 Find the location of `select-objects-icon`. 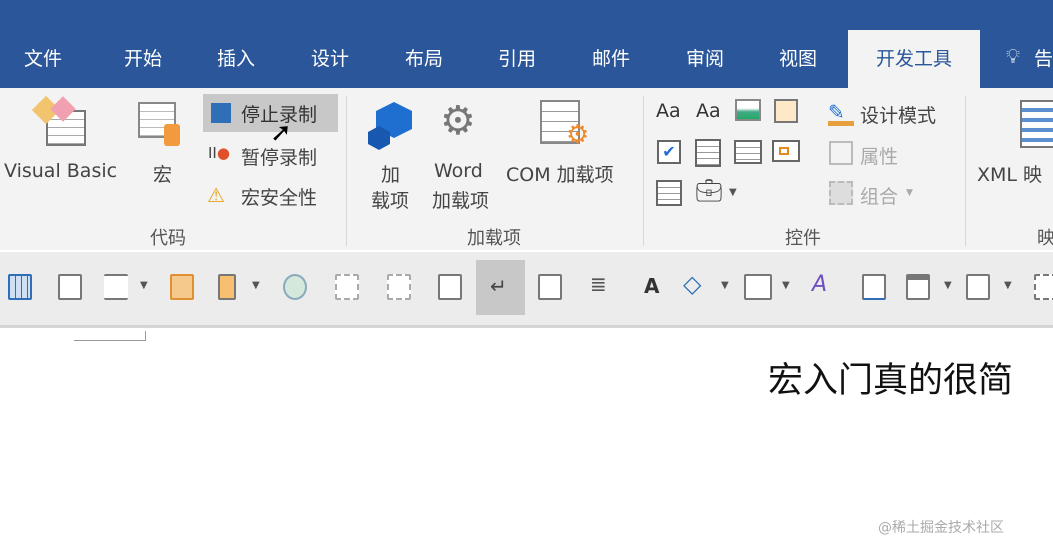

select-objects-icon is located at coordinates (347, 287).